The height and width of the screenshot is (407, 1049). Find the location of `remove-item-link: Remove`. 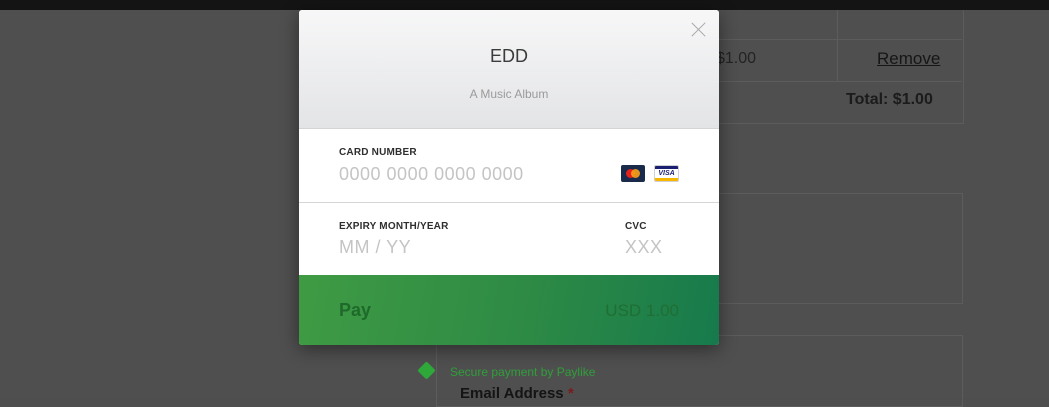

remove-item-link: Remove is located at coordinates (908, 59).